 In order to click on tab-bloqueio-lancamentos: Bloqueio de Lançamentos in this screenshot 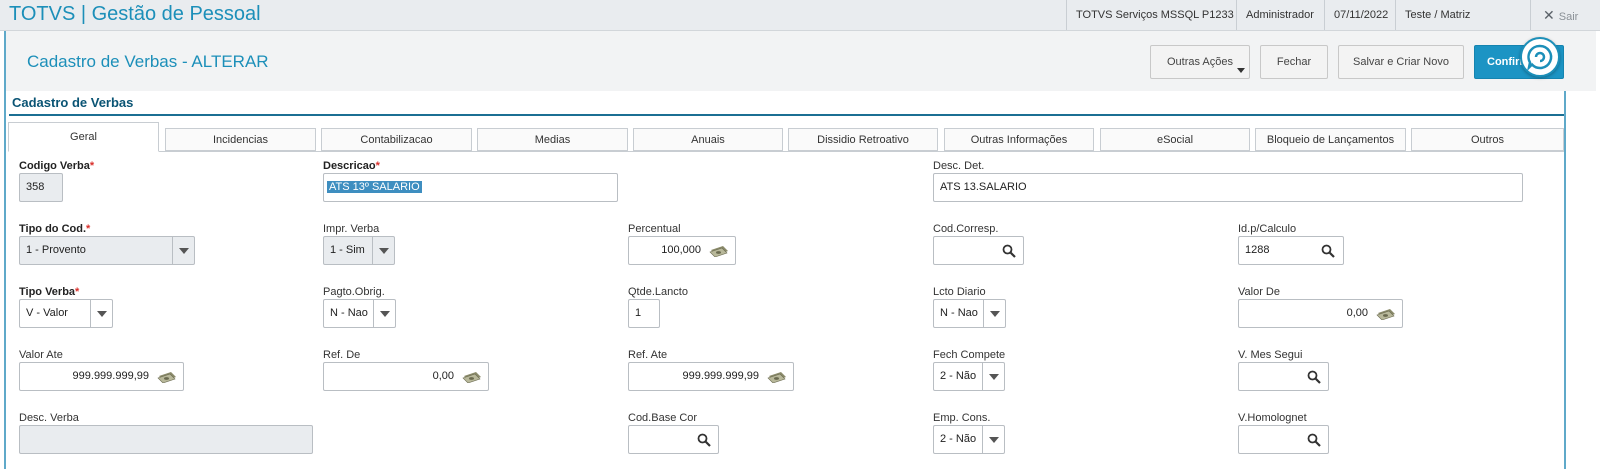, I will do `click(1330, 139)`.